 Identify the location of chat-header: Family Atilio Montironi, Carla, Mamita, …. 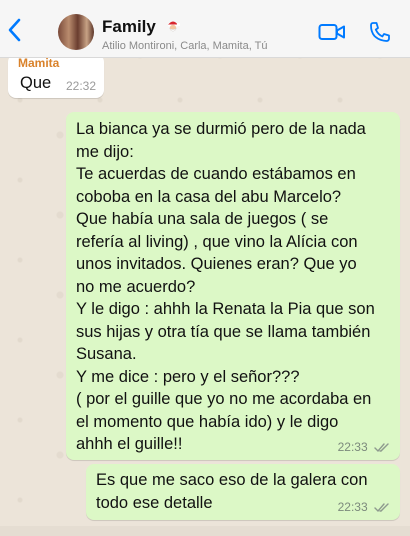
(205, 29).